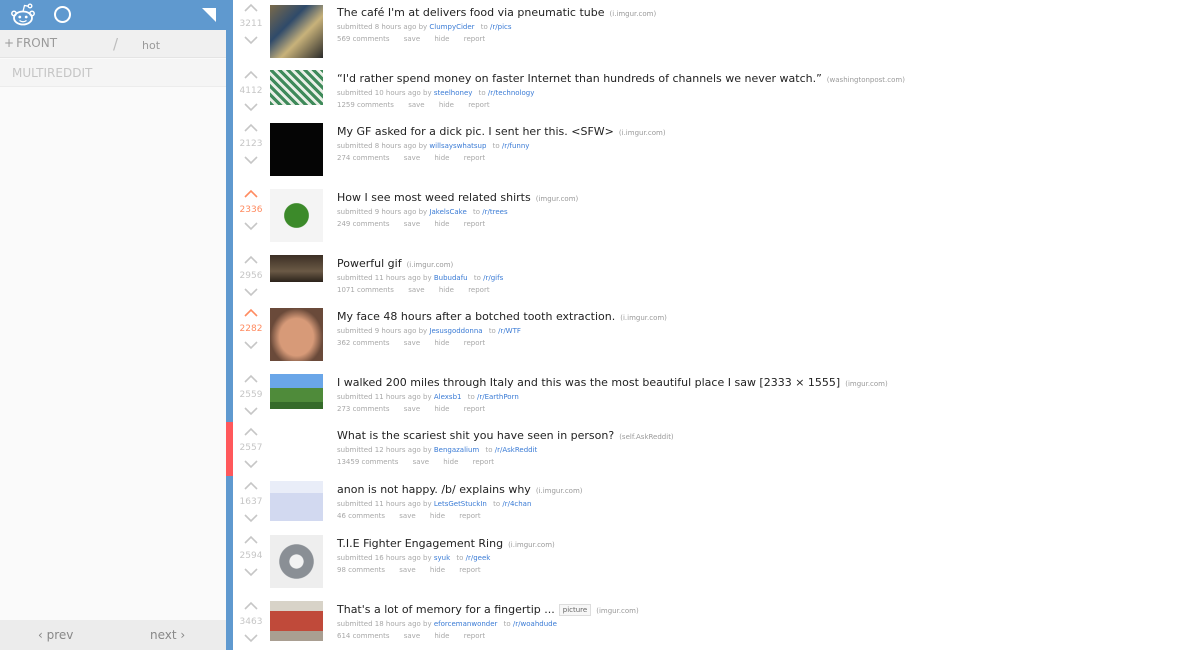 The height and width of the screenshot is (650, 1200). What do you see at coordinates (866, 80) in the screenshot?
I see `post-domain: (washingtonpost.com)` at bounding box center [866, 80].